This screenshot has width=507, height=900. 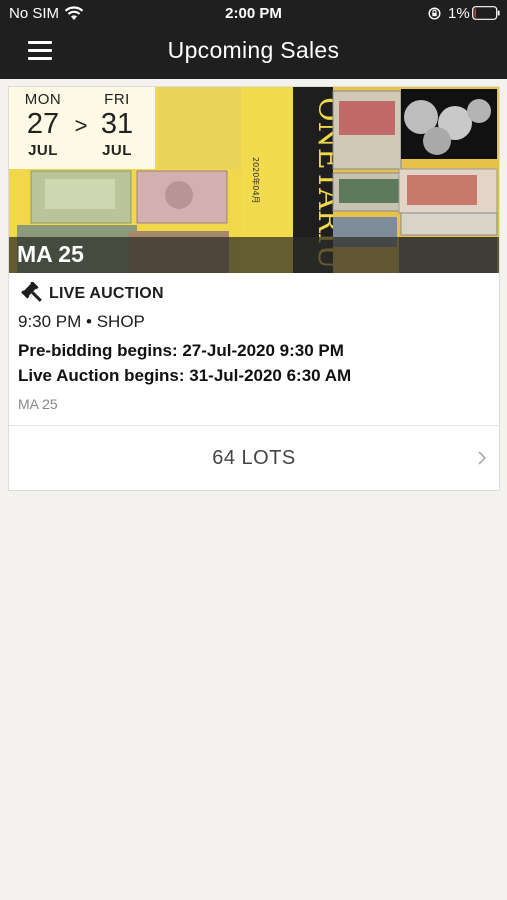 I want to click on svg-text: 2020年04月, so click(x=256, y=180).